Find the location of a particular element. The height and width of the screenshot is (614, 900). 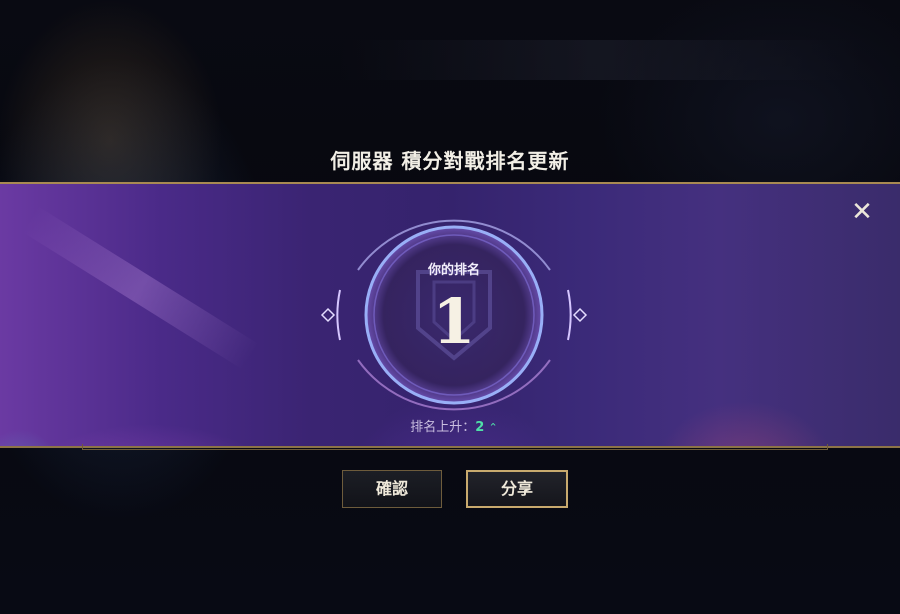

rank-change: 排名上升：2 ⌃ is located at coordinates (450, 425).